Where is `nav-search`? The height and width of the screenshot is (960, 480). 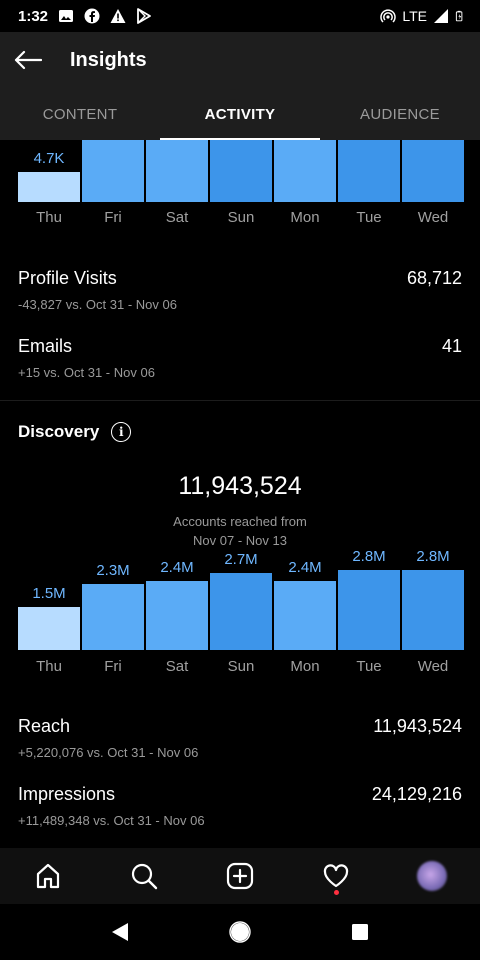
nav-search is located at coordinates (144, 876).